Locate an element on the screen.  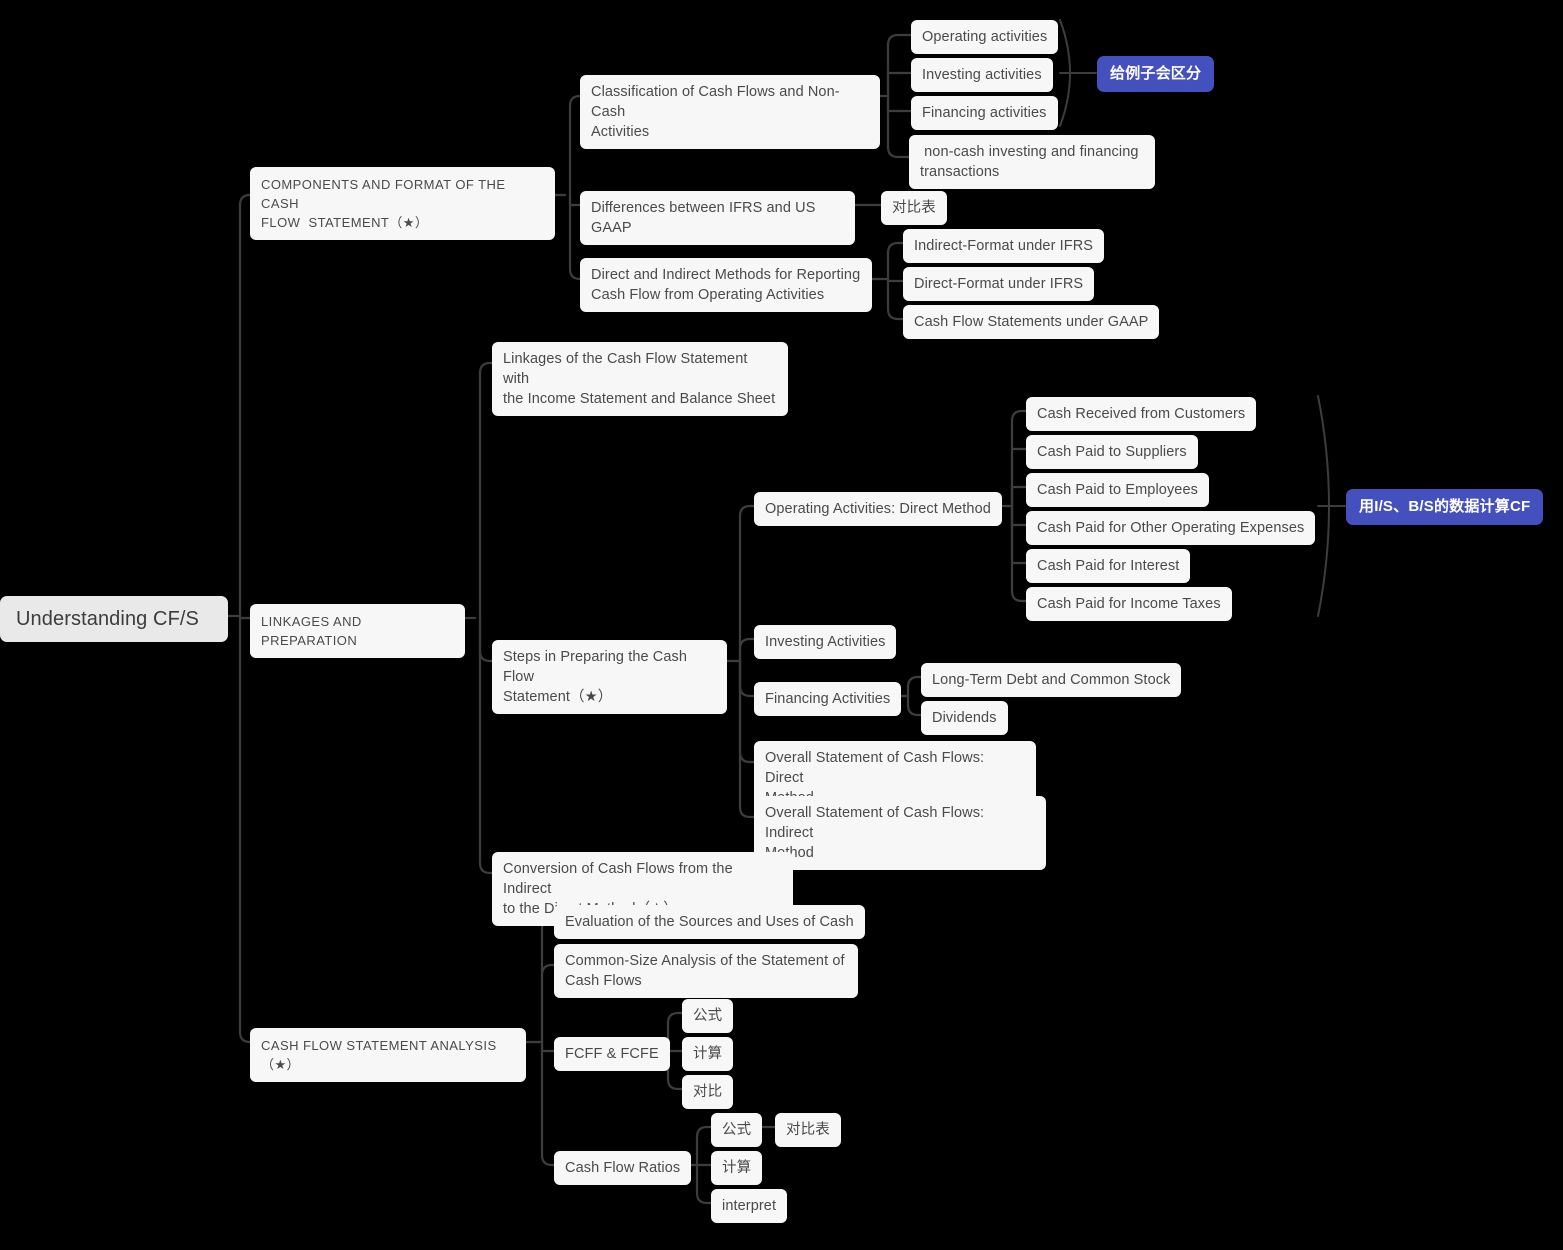
node-financing-activities: Financing activities is located at coordinates (984, 113).